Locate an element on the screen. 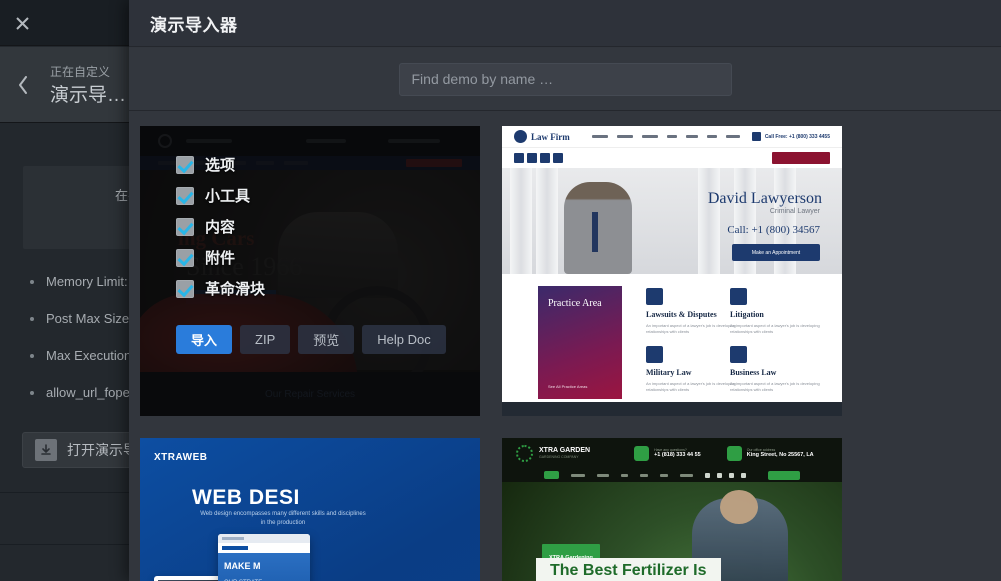 Image resolution: width=1001 pixels, height=581 pixels. thumb-tablet-b: MAKE M OUR STRATE is located at coordinates (264, 557).